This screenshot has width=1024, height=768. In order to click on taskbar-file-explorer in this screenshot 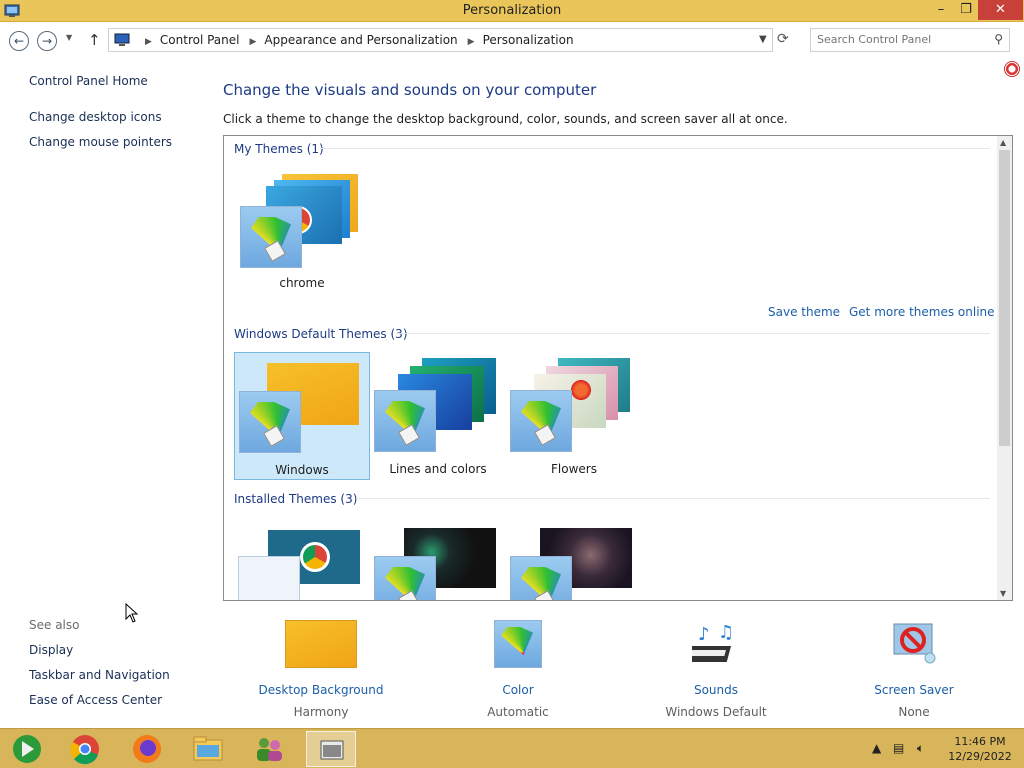, I will do `click(208, 749)`.